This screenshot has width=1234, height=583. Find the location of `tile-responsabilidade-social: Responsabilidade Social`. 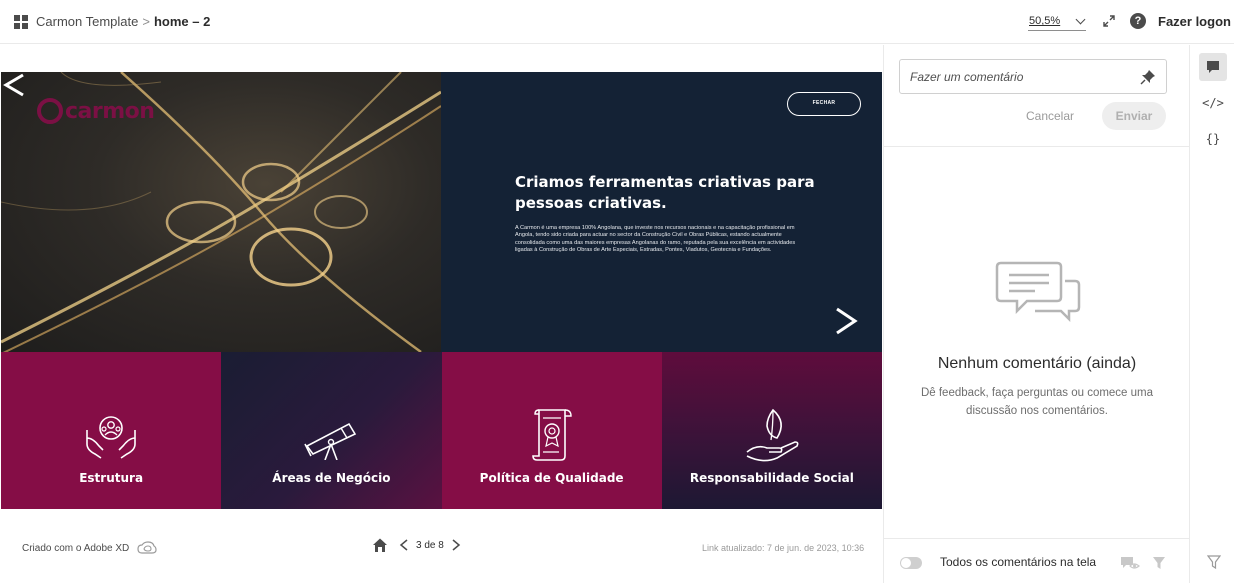

tile-responsabilidade-social: Responsabilidade Social is located at coordinates (771, 430).